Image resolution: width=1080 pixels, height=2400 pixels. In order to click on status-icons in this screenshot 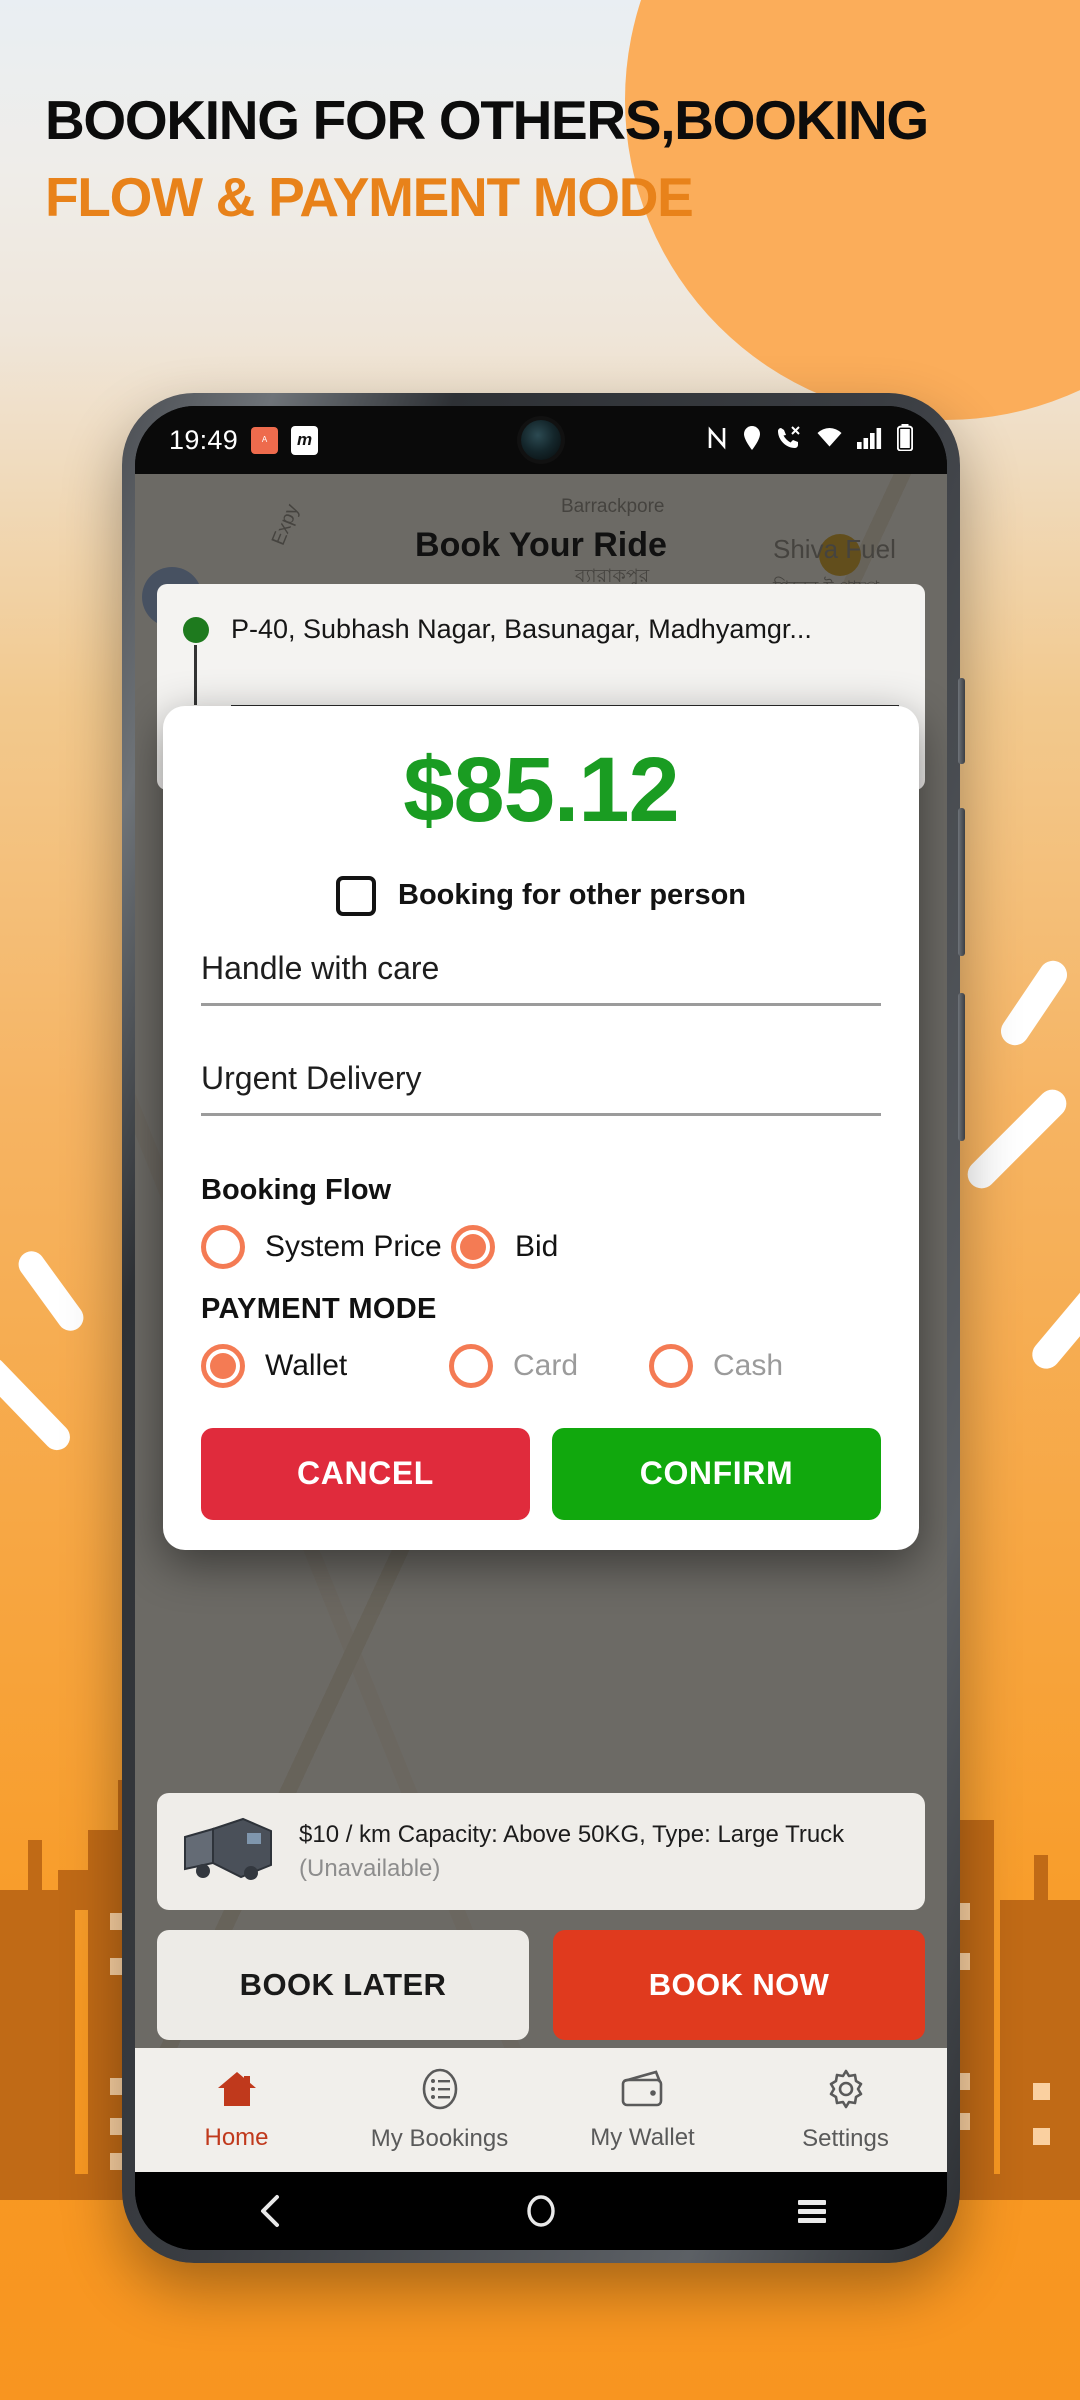, I will do `click(810, 440)`.